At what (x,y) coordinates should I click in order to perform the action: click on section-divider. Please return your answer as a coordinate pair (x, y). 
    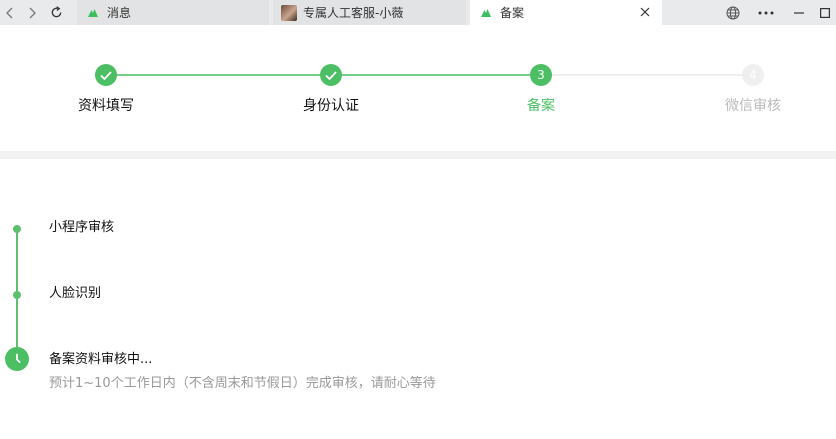
    Looking at the image, I should click on (418, 155).